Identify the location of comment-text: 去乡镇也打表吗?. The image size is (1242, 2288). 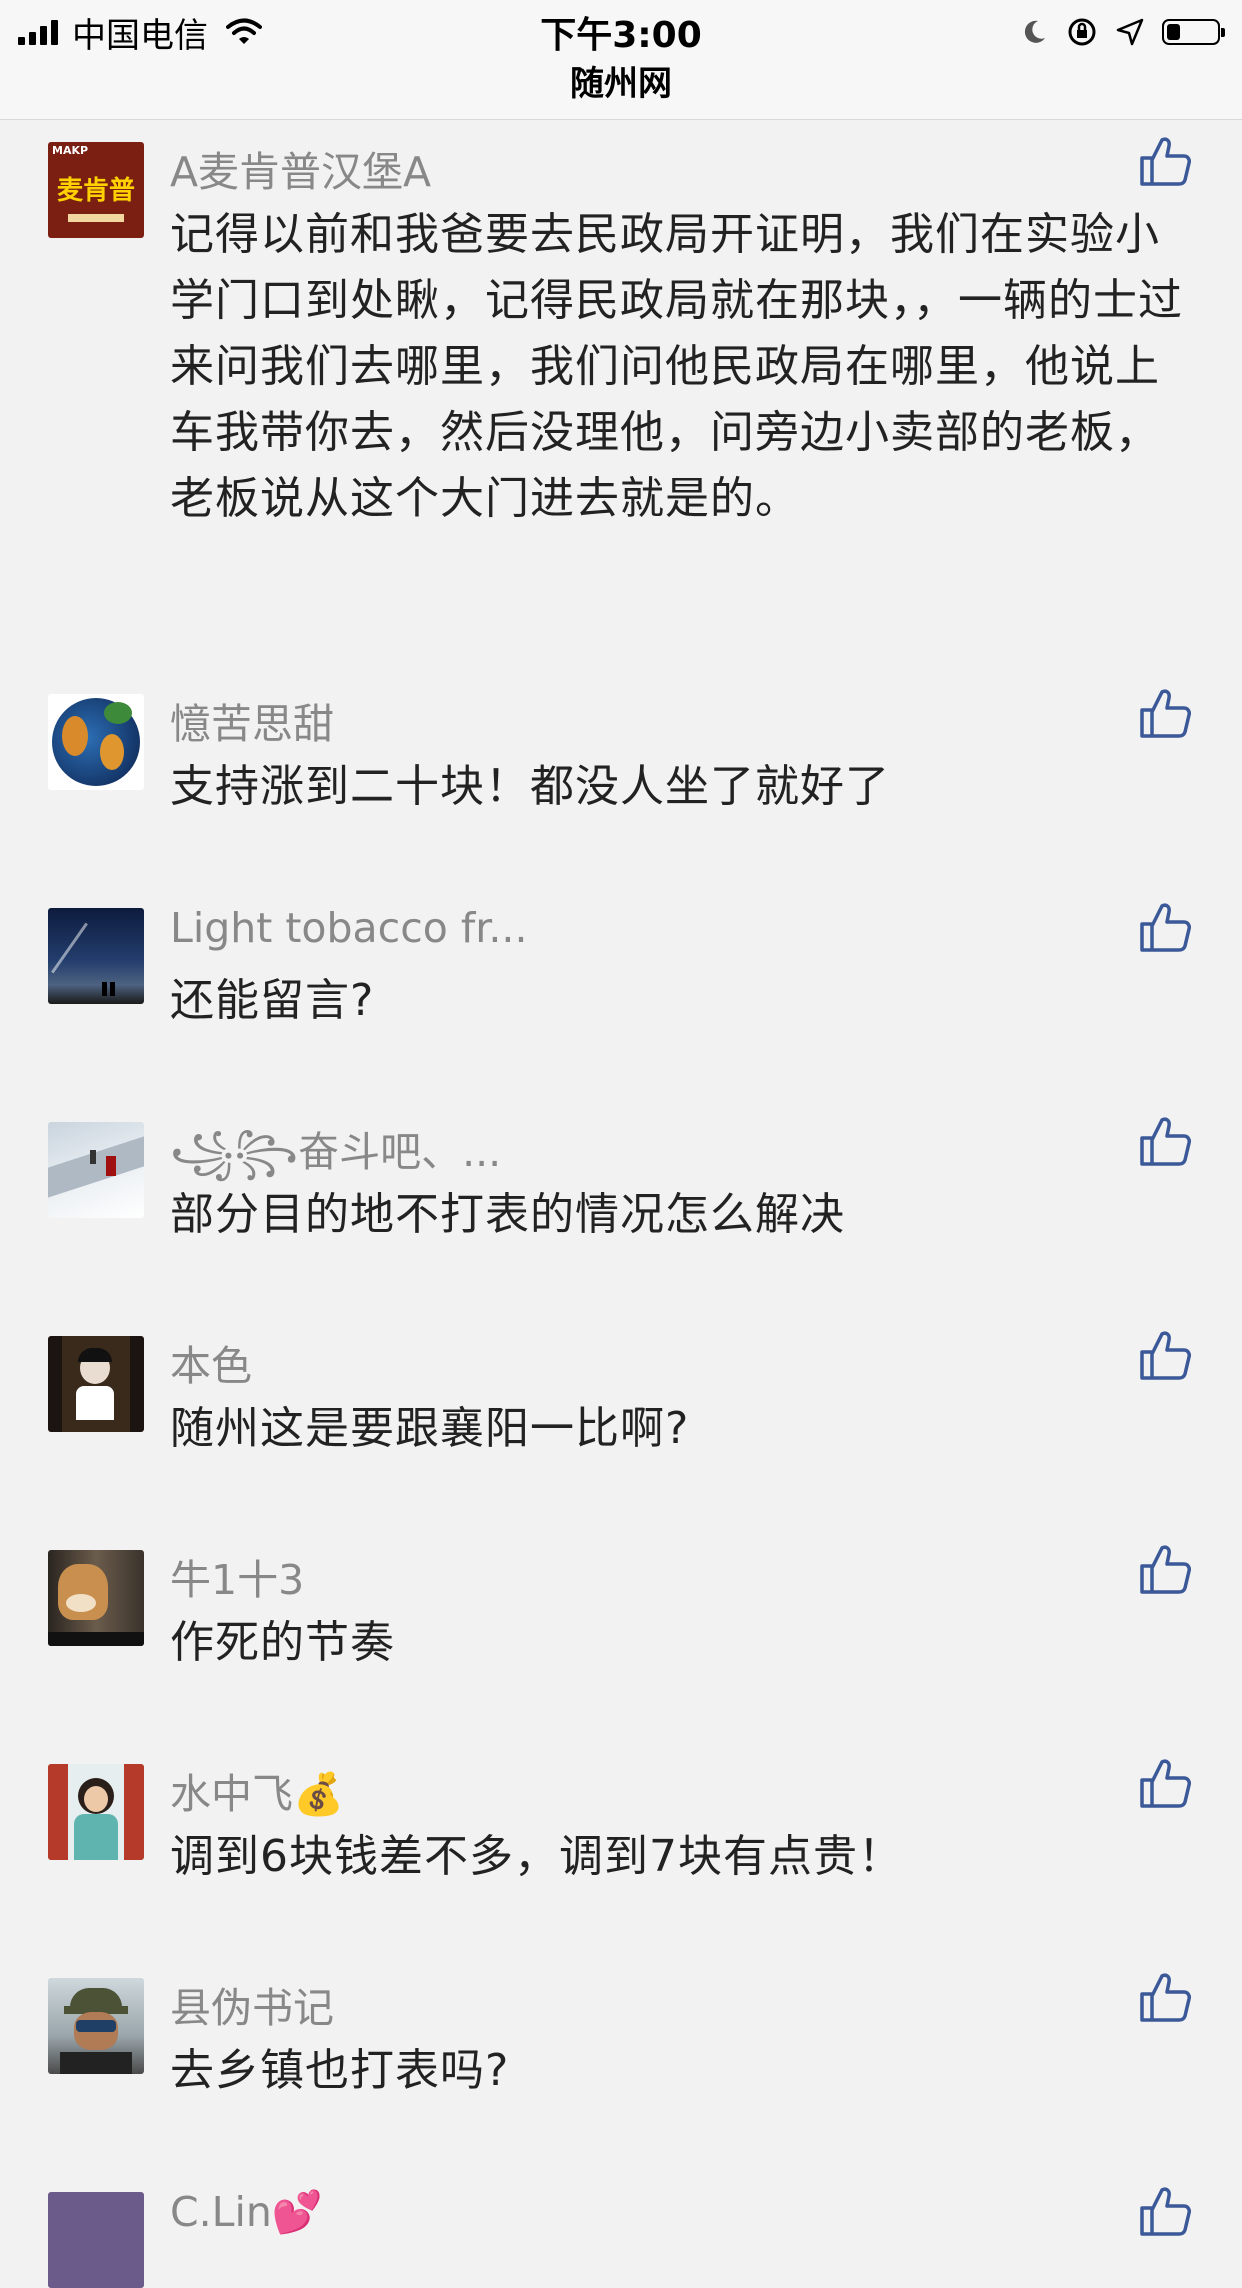
(340, 2070).